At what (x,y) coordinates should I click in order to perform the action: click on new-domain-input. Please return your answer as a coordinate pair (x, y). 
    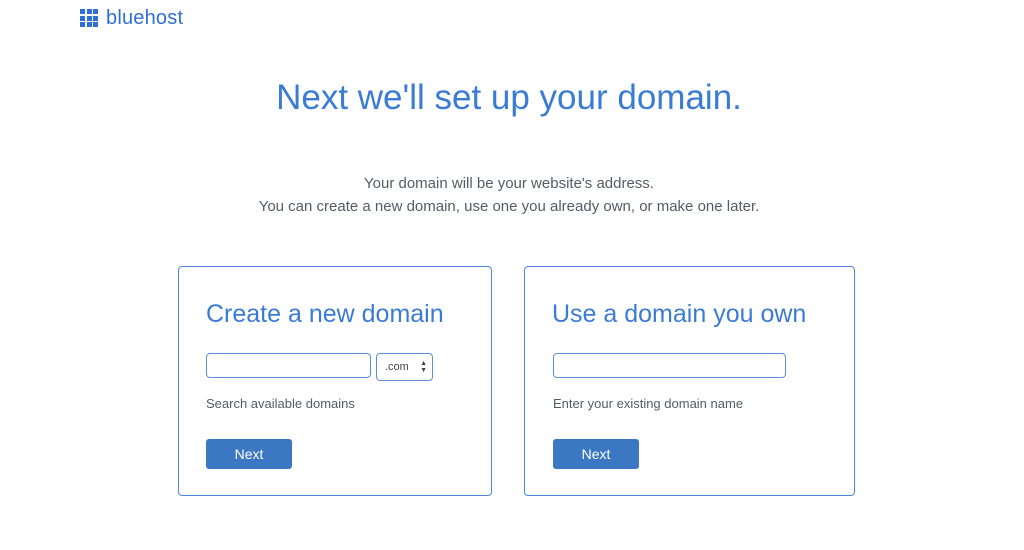
    Looking at the image, I should click on (288, 365).